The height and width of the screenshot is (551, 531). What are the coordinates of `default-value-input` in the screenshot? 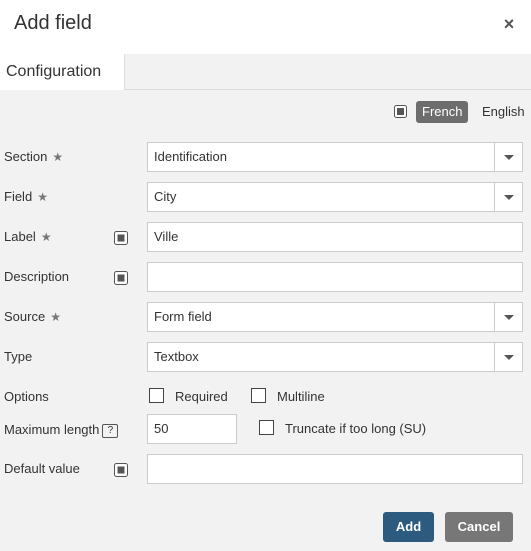 It's located at (335, 469).